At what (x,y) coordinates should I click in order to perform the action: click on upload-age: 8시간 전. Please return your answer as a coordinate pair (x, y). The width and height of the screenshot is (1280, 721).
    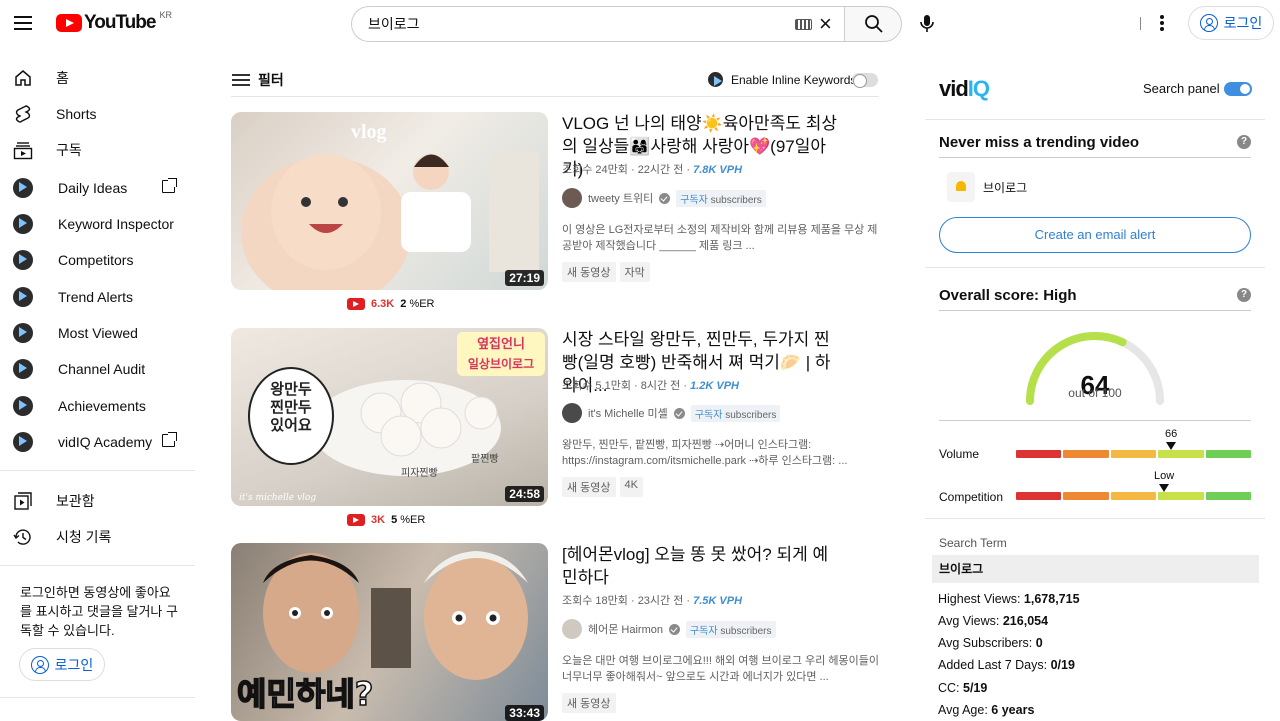
    Looking at the image, I should click on (660, 386).